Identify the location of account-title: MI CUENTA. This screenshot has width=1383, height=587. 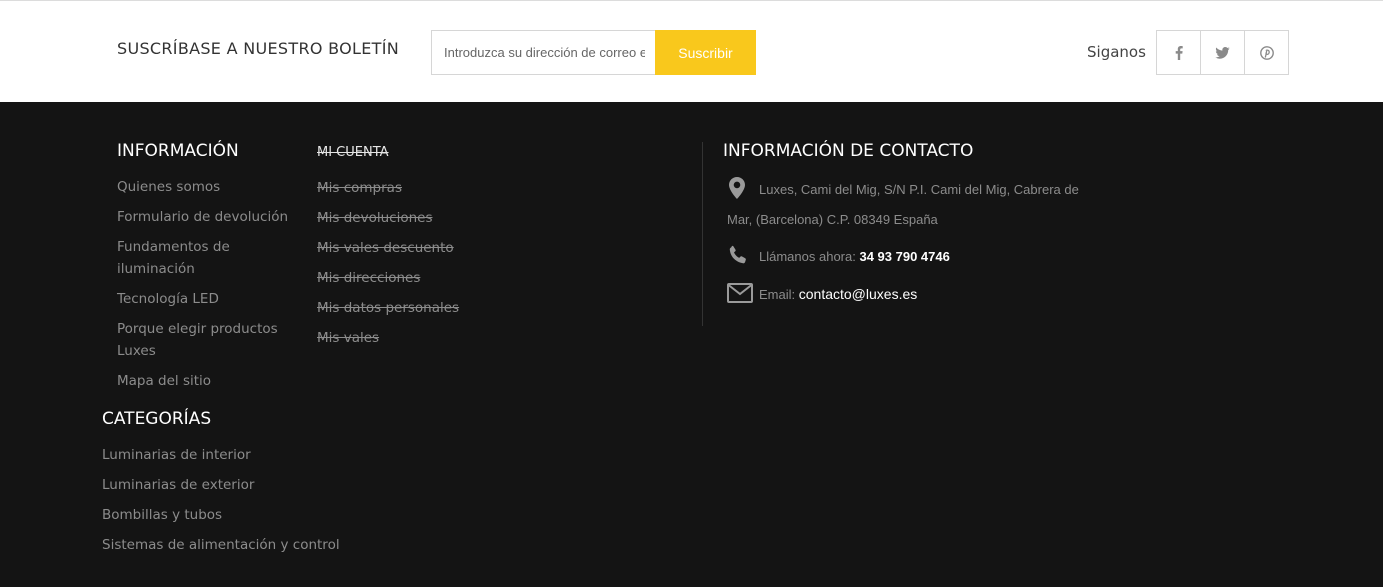
(353, 152).